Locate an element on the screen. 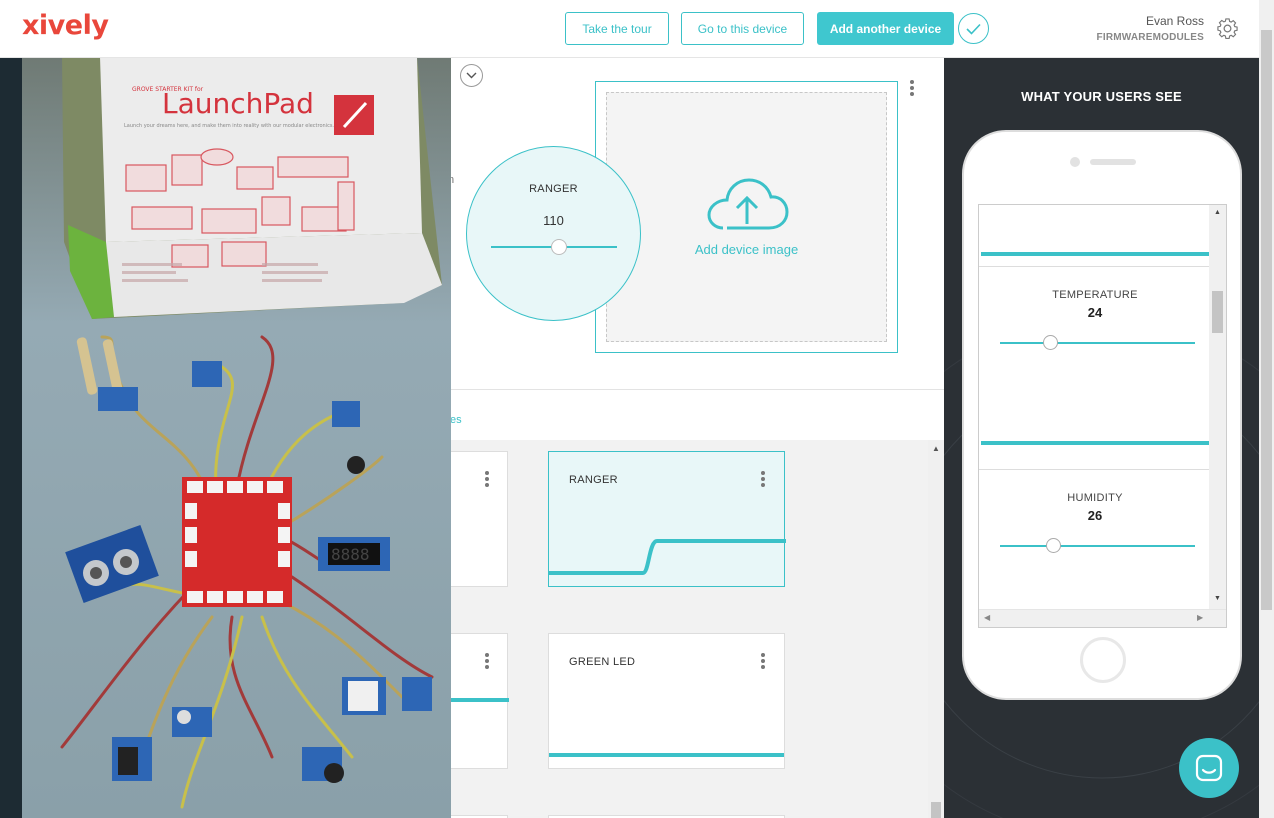  scroll-left-arrow: ◀ is located at coordinates (987, 617).